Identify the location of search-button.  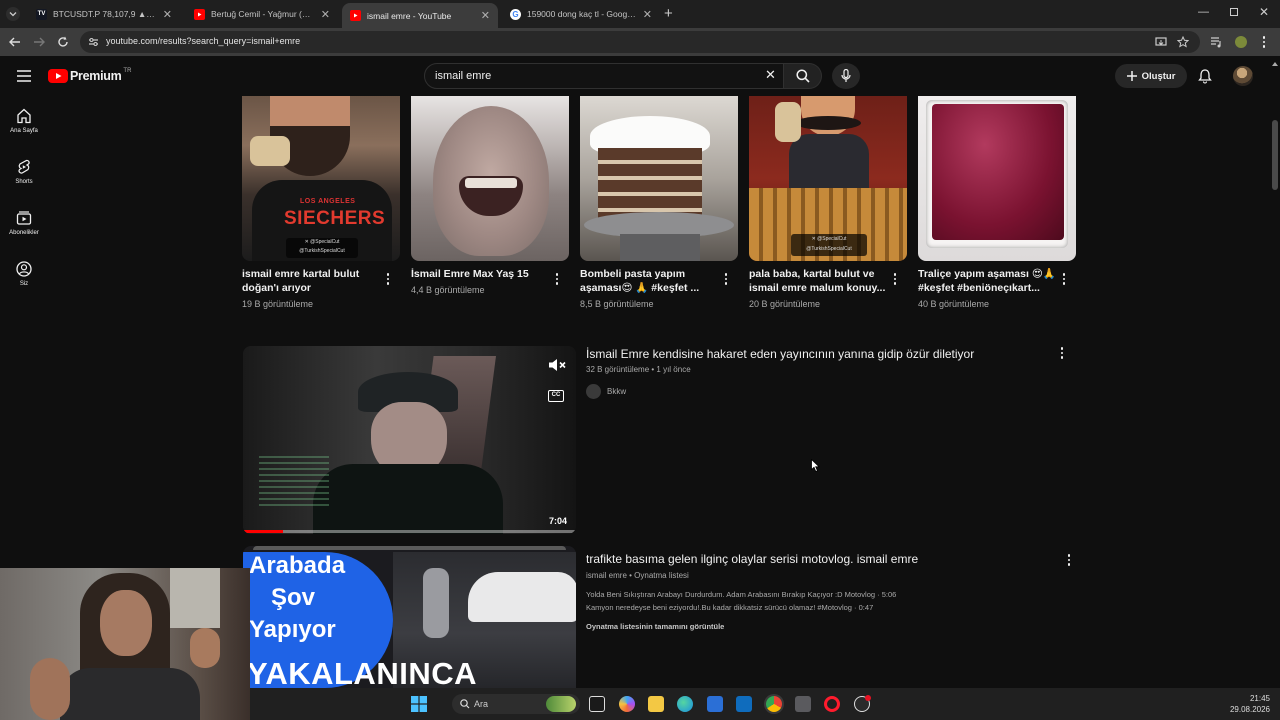
(803, 76).